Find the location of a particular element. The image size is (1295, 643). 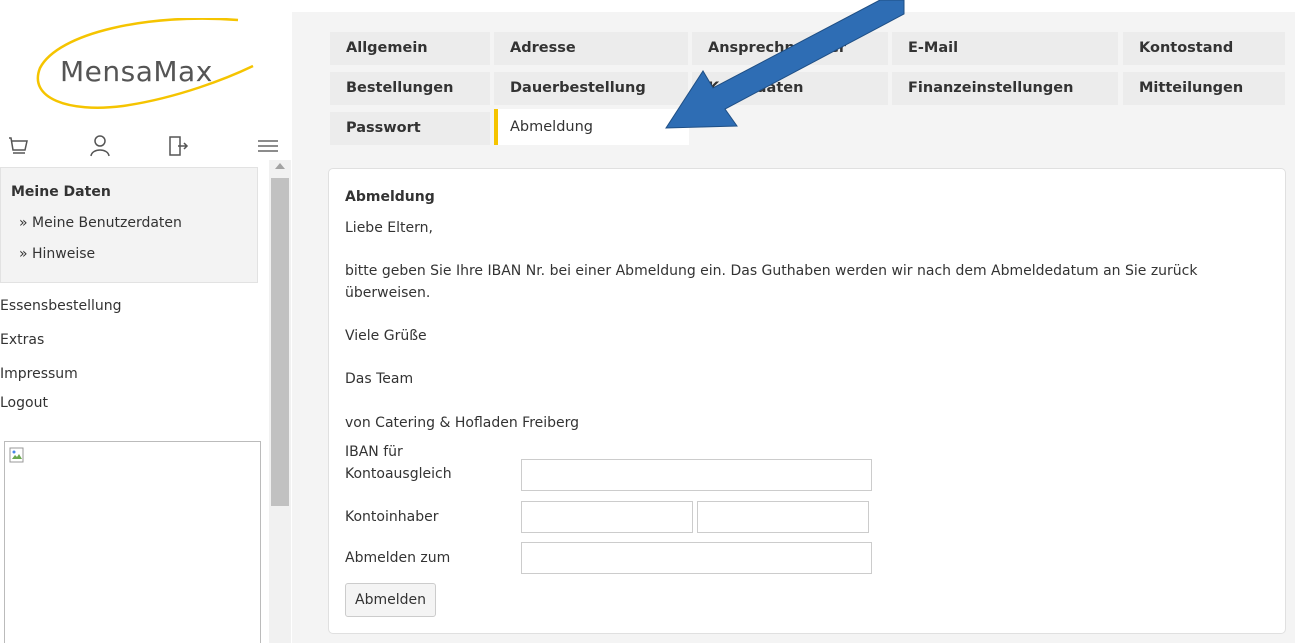

sidebar-item-benutzerdaten: » Meine Benutzerdaten is located at coordinates (100, 223).